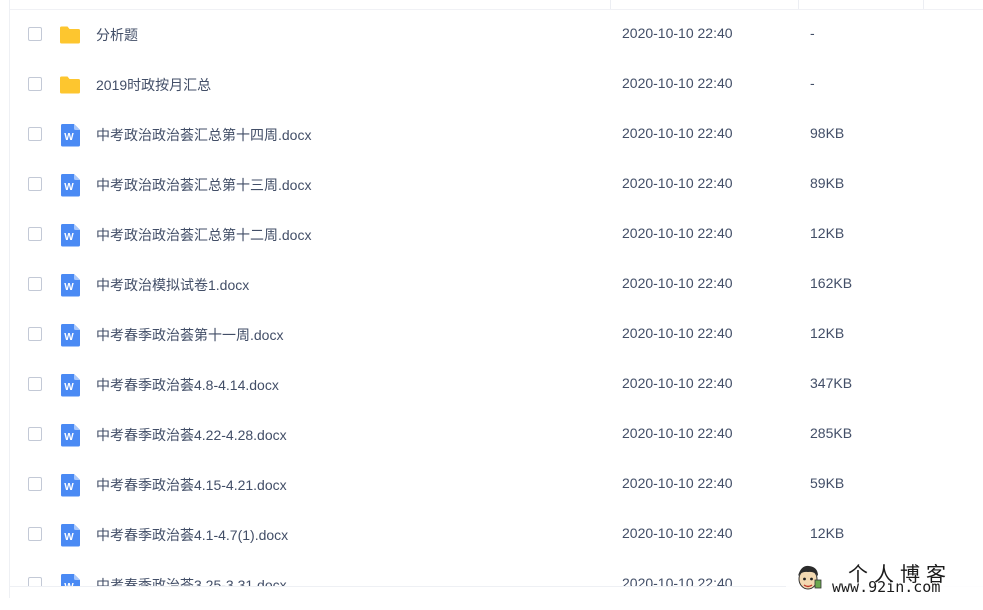  What do you see at coordinates (496, 135) in the screenshot?
I see `file-row: W 中考政治政治荟汇总第十四周.docx 2020-10-10 22:40 98KB` at bounding box center [496, 135].